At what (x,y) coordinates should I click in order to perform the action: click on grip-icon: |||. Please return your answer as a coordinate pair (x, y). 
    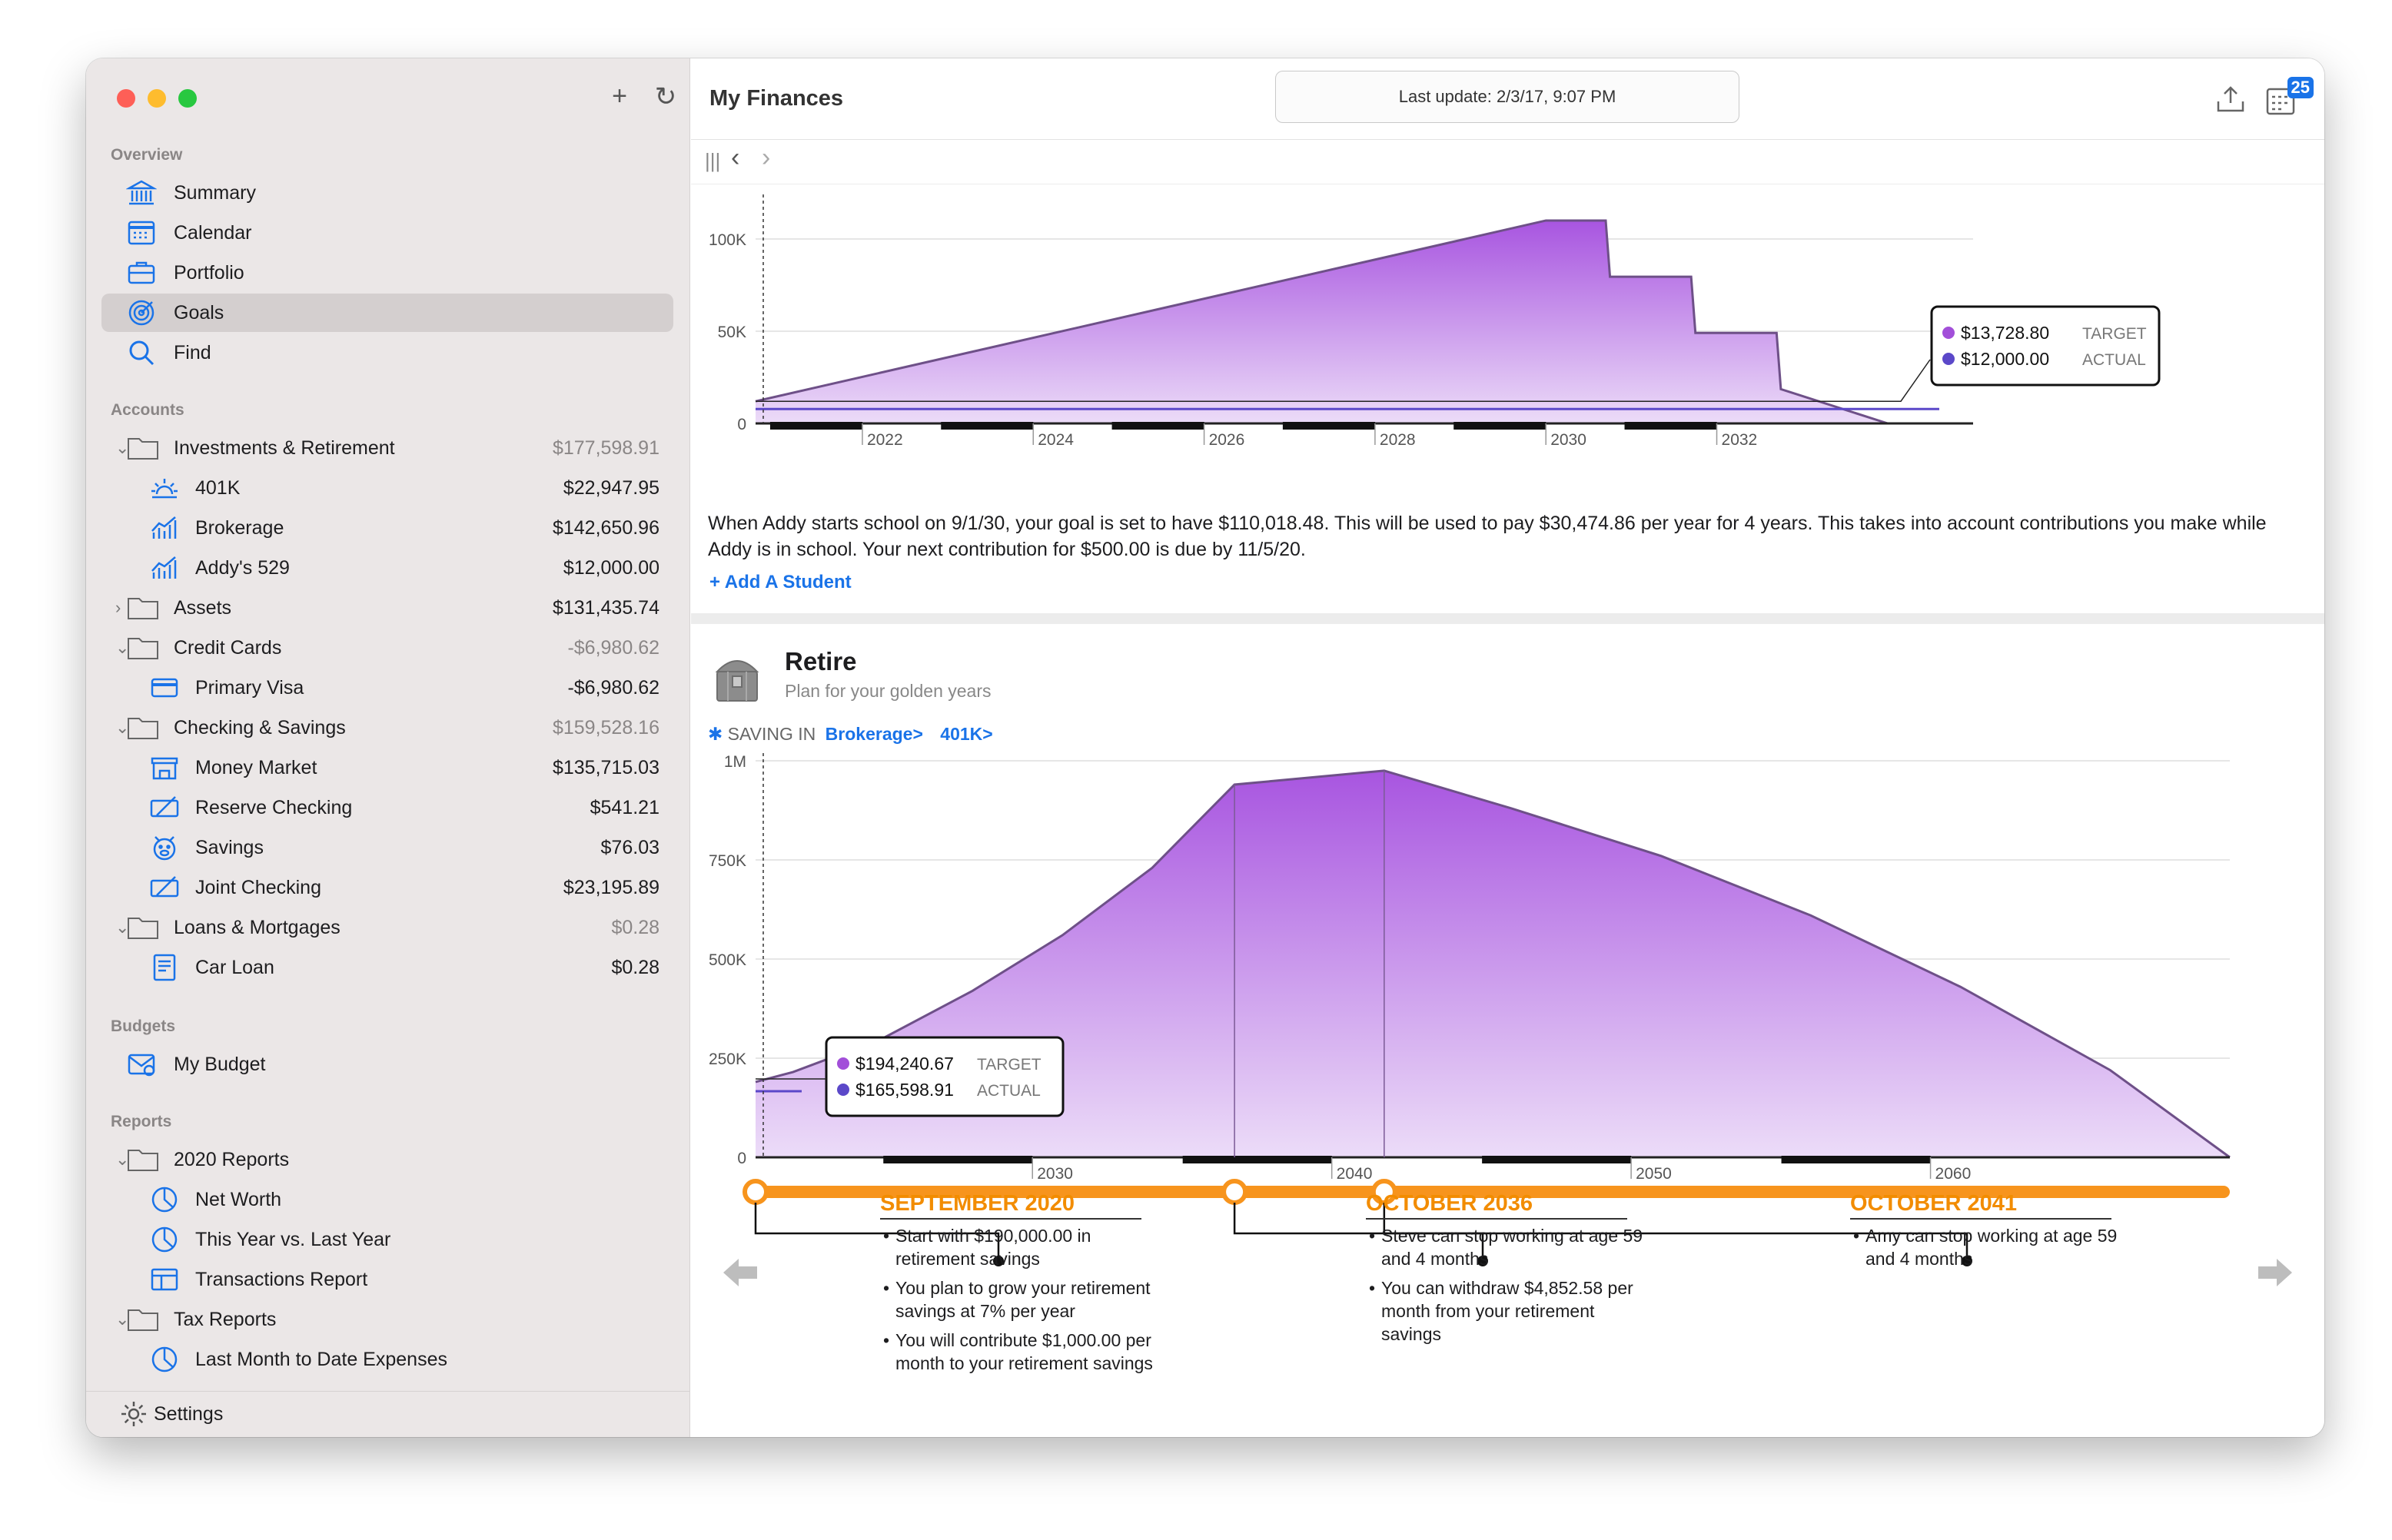
    Looking at the image, I should click on (713, 161).